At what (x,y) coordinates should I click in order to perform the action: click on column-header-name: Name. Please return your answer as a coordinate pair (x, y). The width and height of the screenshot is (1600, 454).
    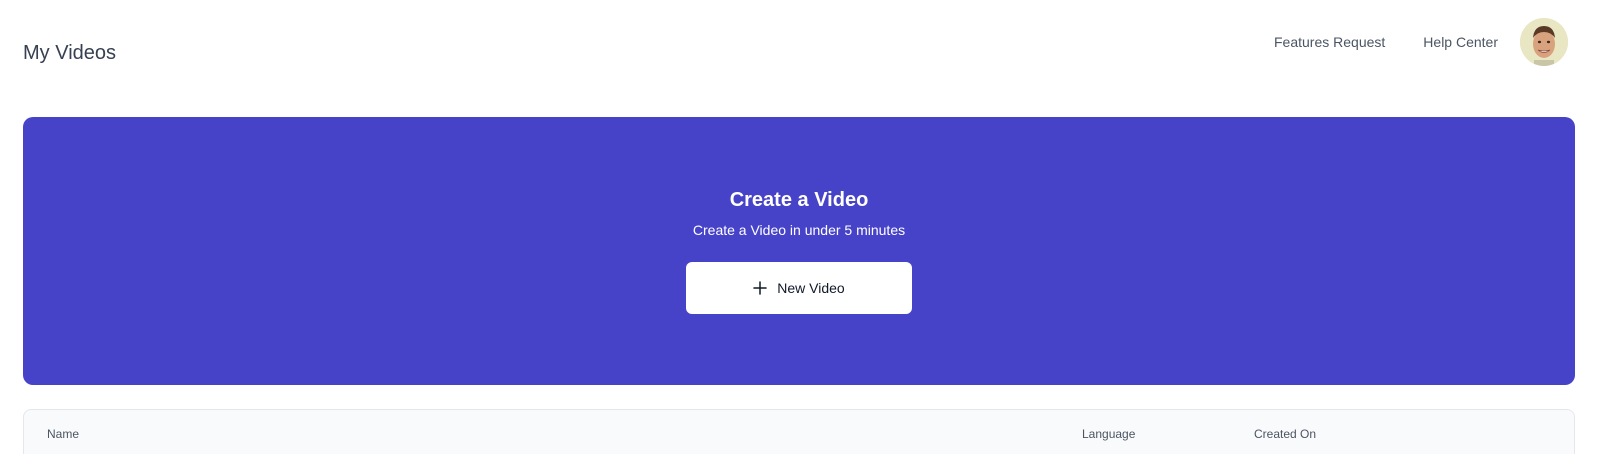
    Looking at the image, I should click on (63, 434).